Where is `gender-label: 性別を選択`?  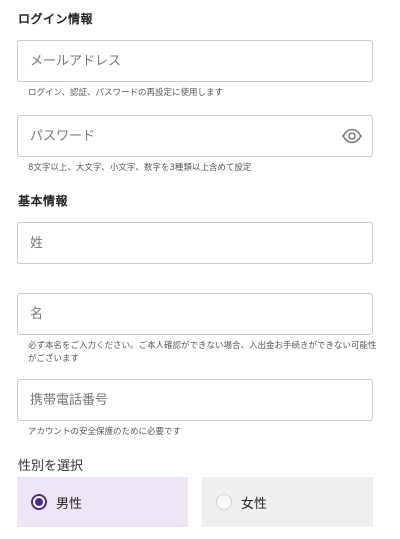 gender-label: 性別を選択 is located at coordinates (51, 466).